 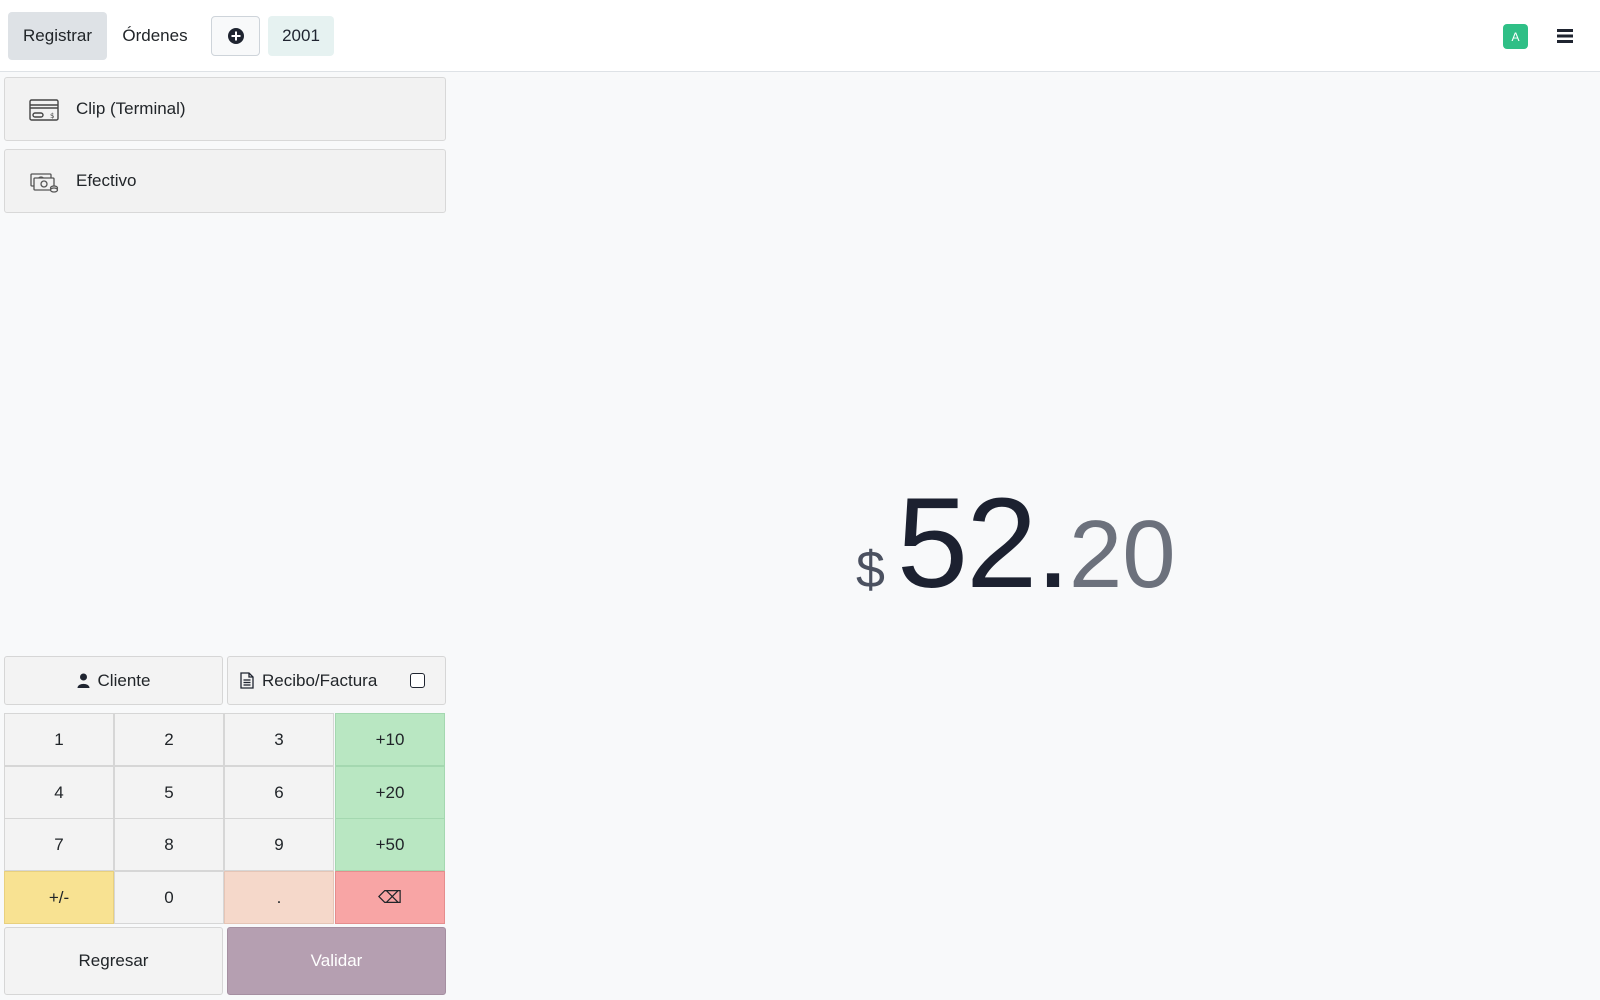 What do you see at coordinates (417, 680) in the screenshot?
I see `invoice-checkbox` at bounding box center [417, 680].